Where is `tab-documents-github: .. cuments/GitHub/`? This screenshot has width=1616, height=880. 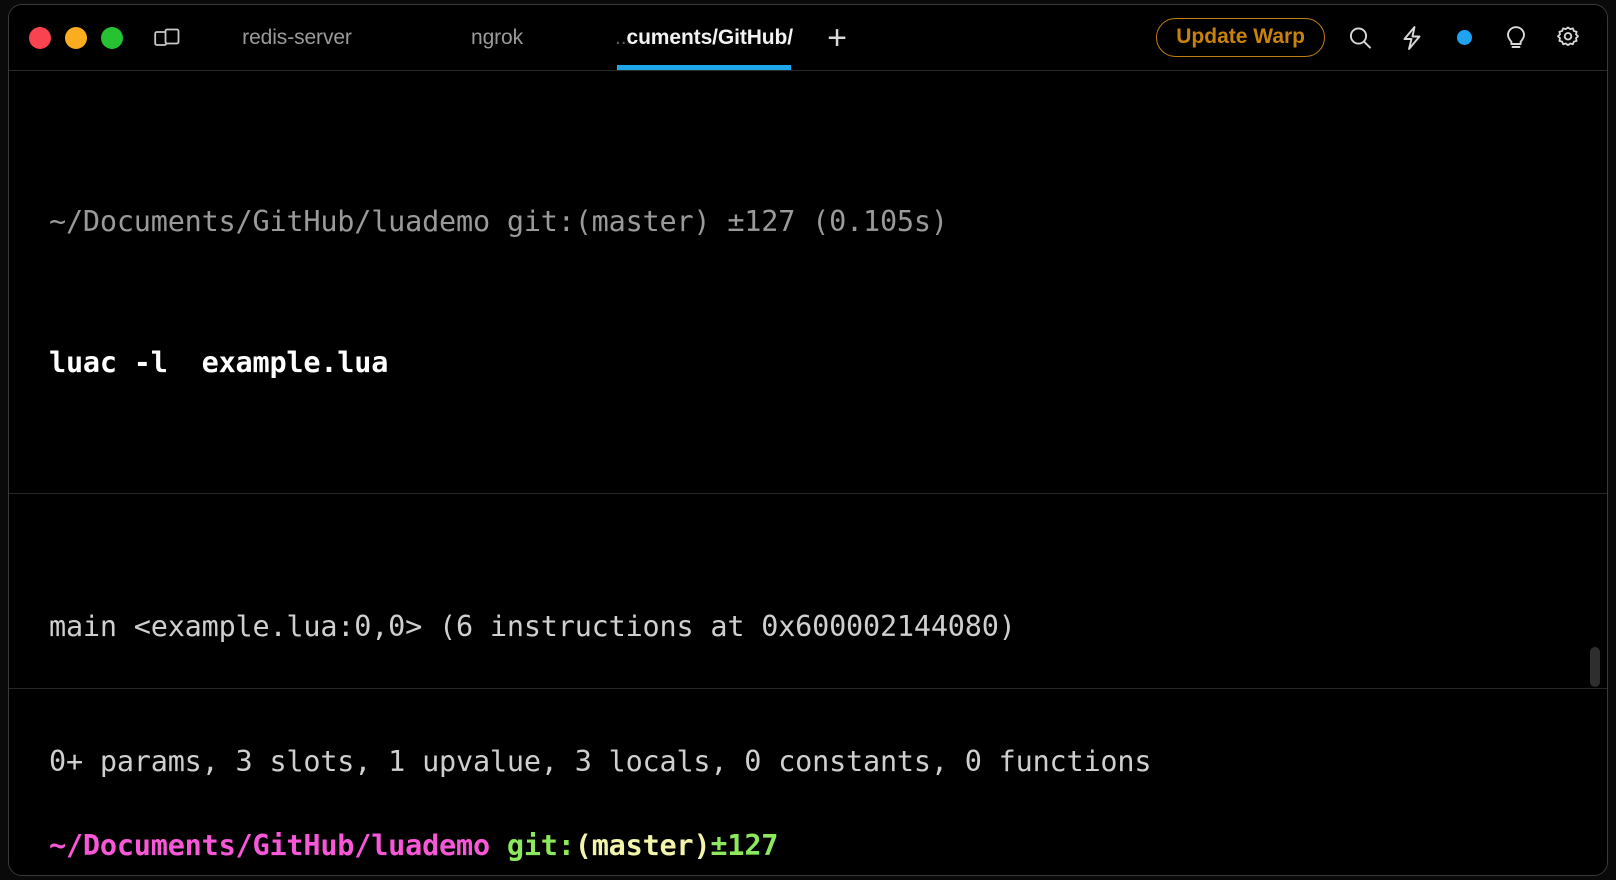
tab-documents-github: .. cuments/GitHub/ is located at coordinates (704, 37).